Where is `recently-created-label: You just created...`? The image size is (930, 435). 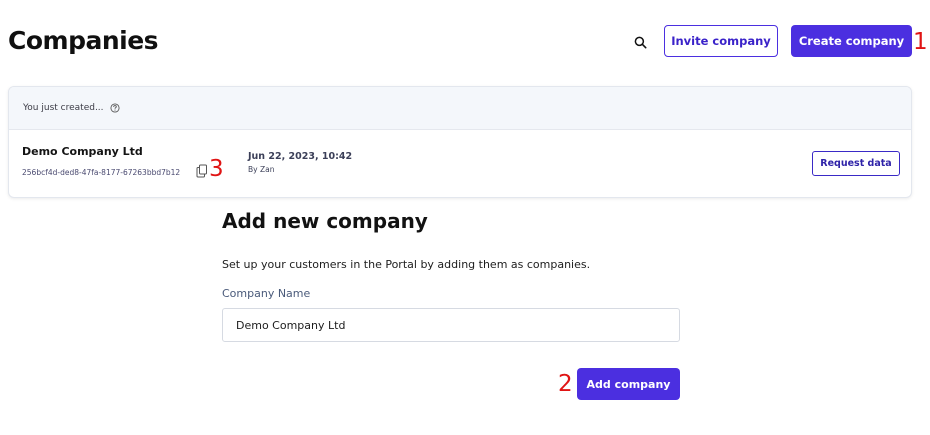
recently-created-label: You just created... is located at coordinates (63, 108).